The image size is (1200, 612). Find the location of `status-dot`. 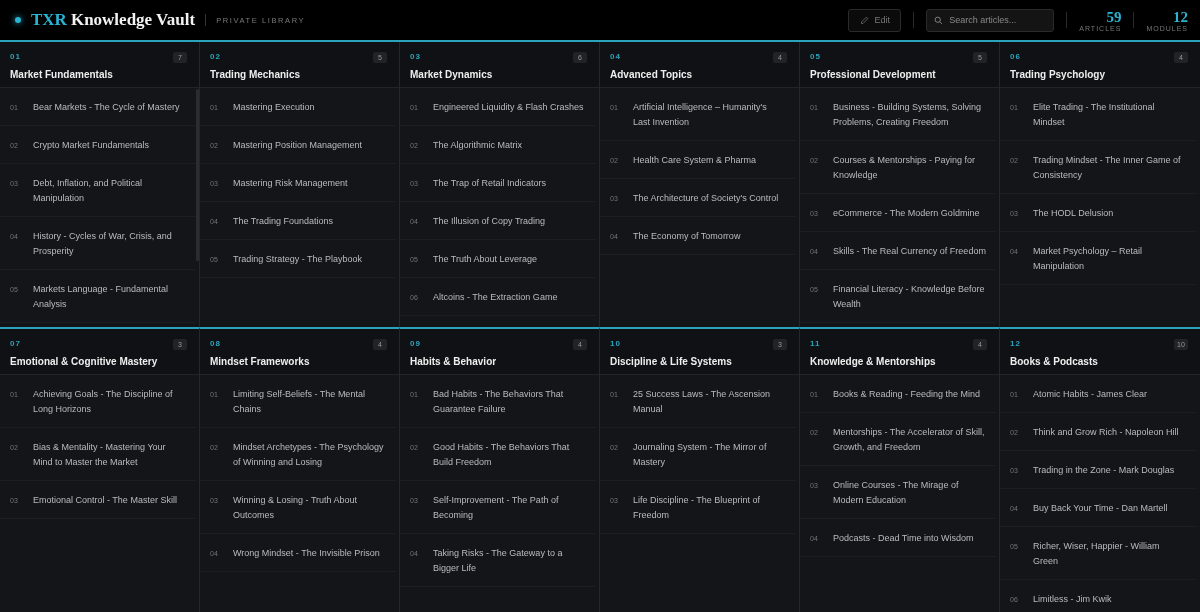

status-dot is located at coordinates (18, 20).